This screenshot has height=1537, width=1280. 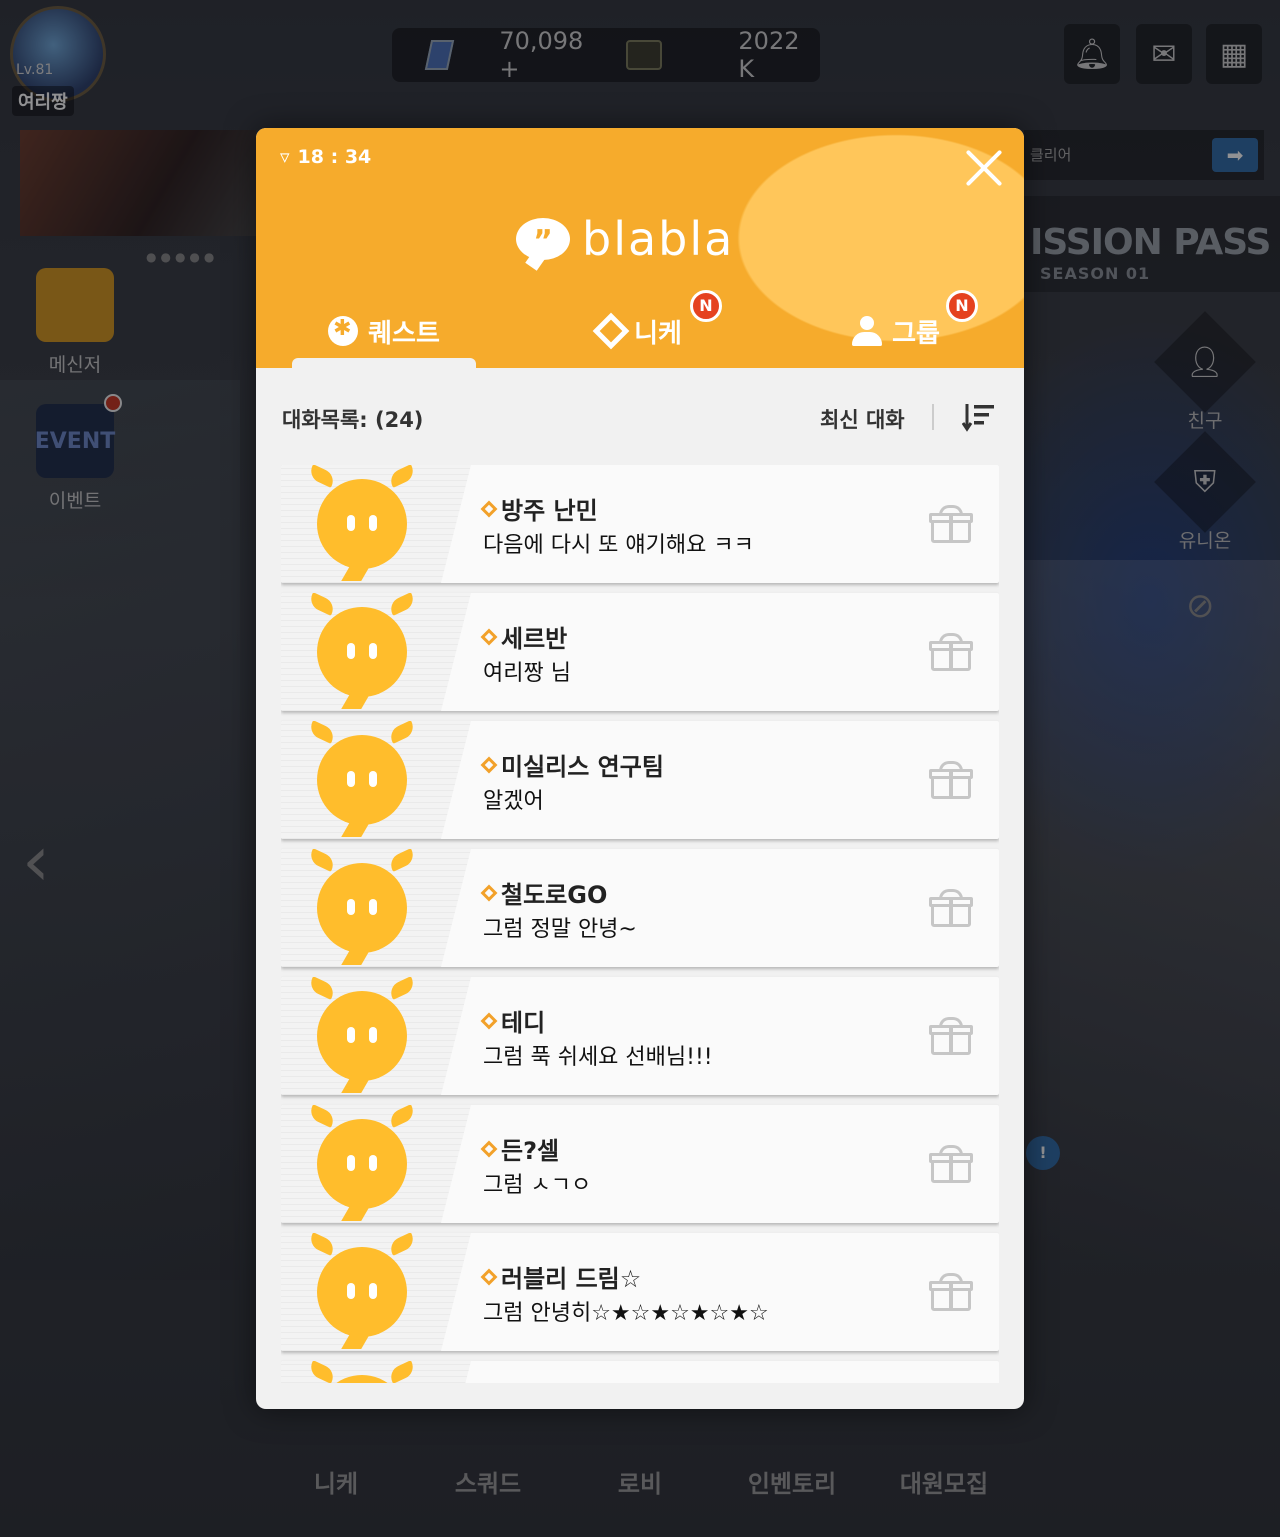 I want to click on tab-group-label: 그룹, so click(x=916, y=333).